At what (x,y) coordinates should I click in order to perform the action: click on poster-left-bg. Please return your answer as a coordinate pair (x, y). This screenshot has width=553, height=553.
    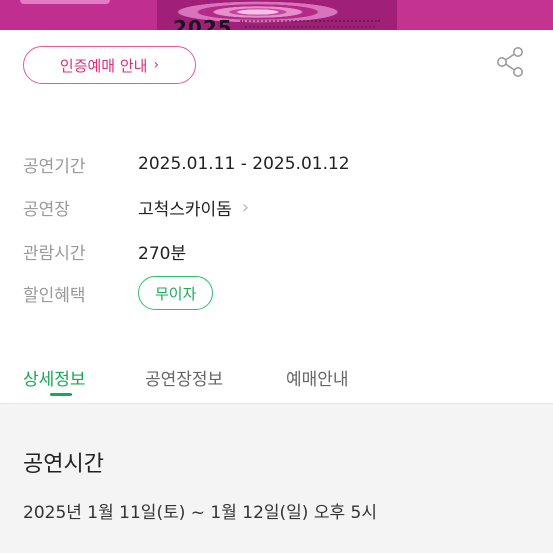
    Looking at the image, I should click on (78, 15).